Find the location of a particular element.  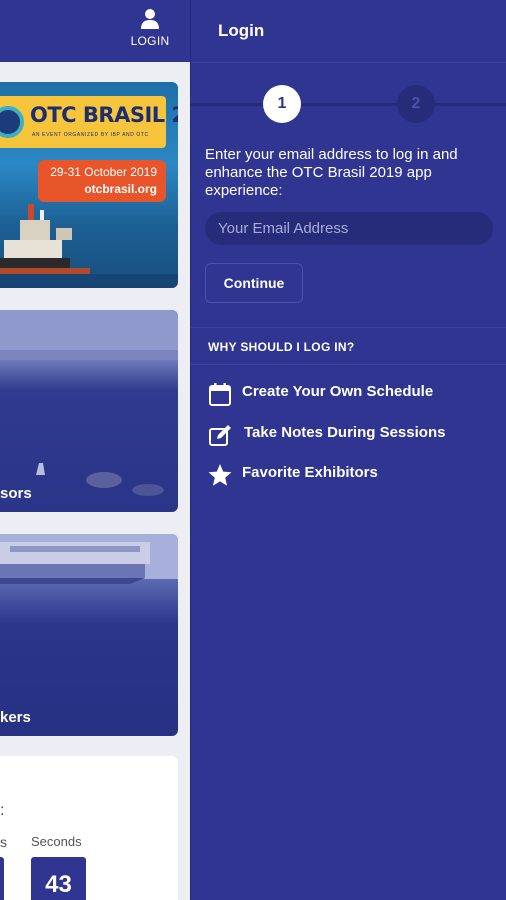

countdown-partial-label: s is located at coordinates (3, 842).